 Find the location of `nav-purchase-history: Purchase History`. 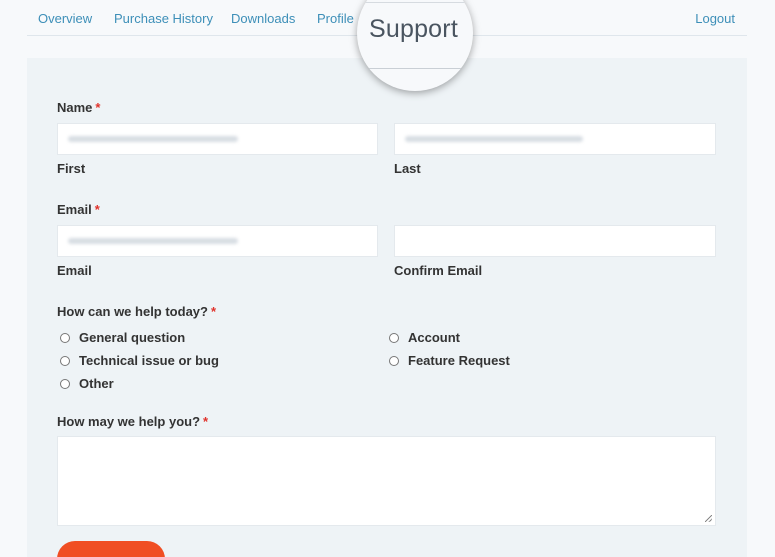

nav-purchase-history: Purchase History is located at coordinates (163, 18).